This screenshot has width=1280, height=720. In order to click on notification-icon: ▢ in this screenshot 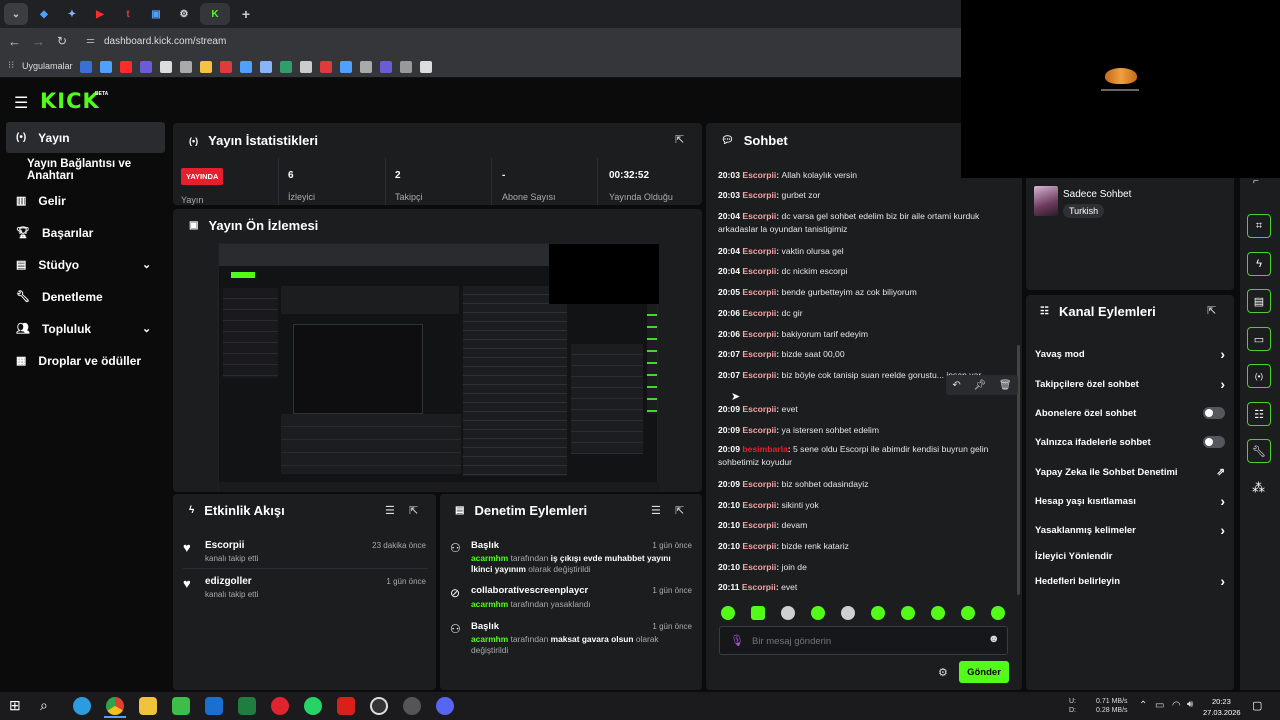, I will do `click(1257, 705)`.